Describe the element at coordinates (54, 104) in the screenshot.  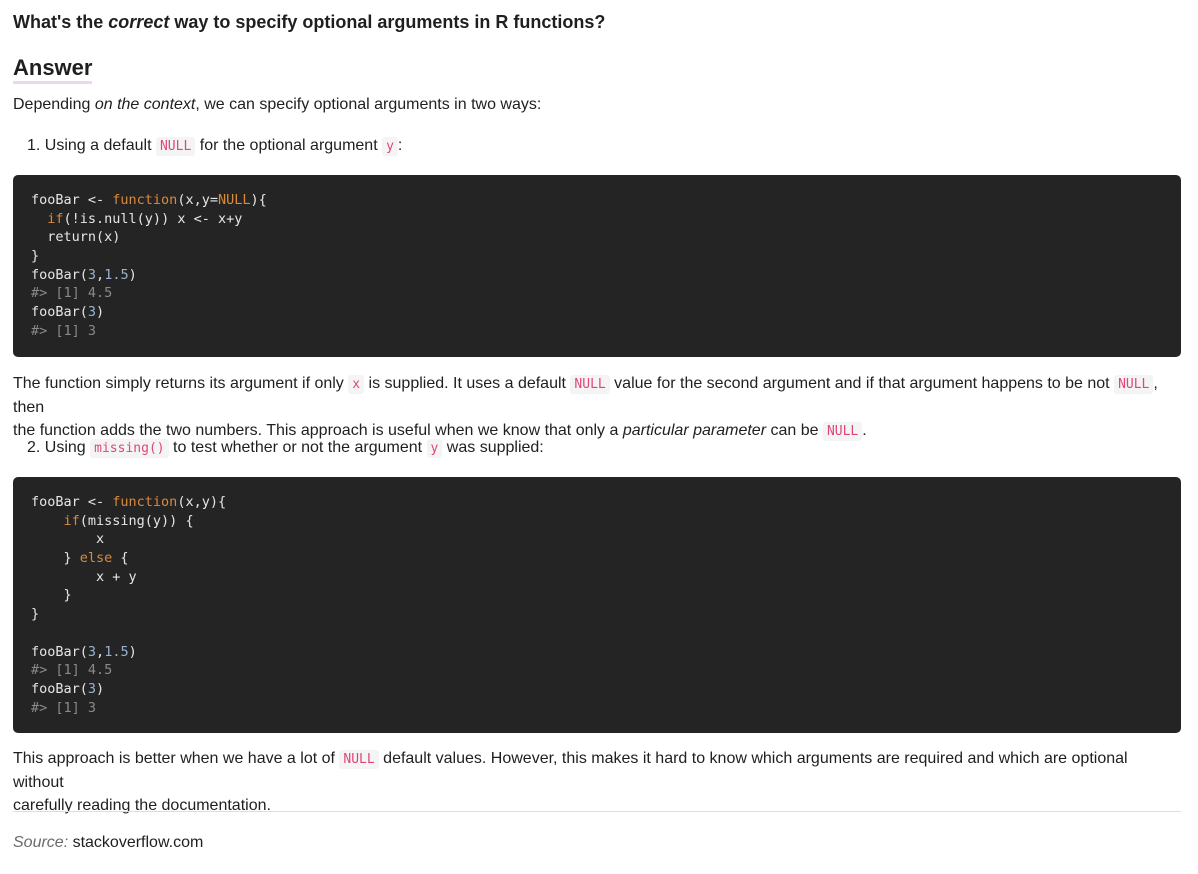
I see `intro-text-before: Depending` at that location.